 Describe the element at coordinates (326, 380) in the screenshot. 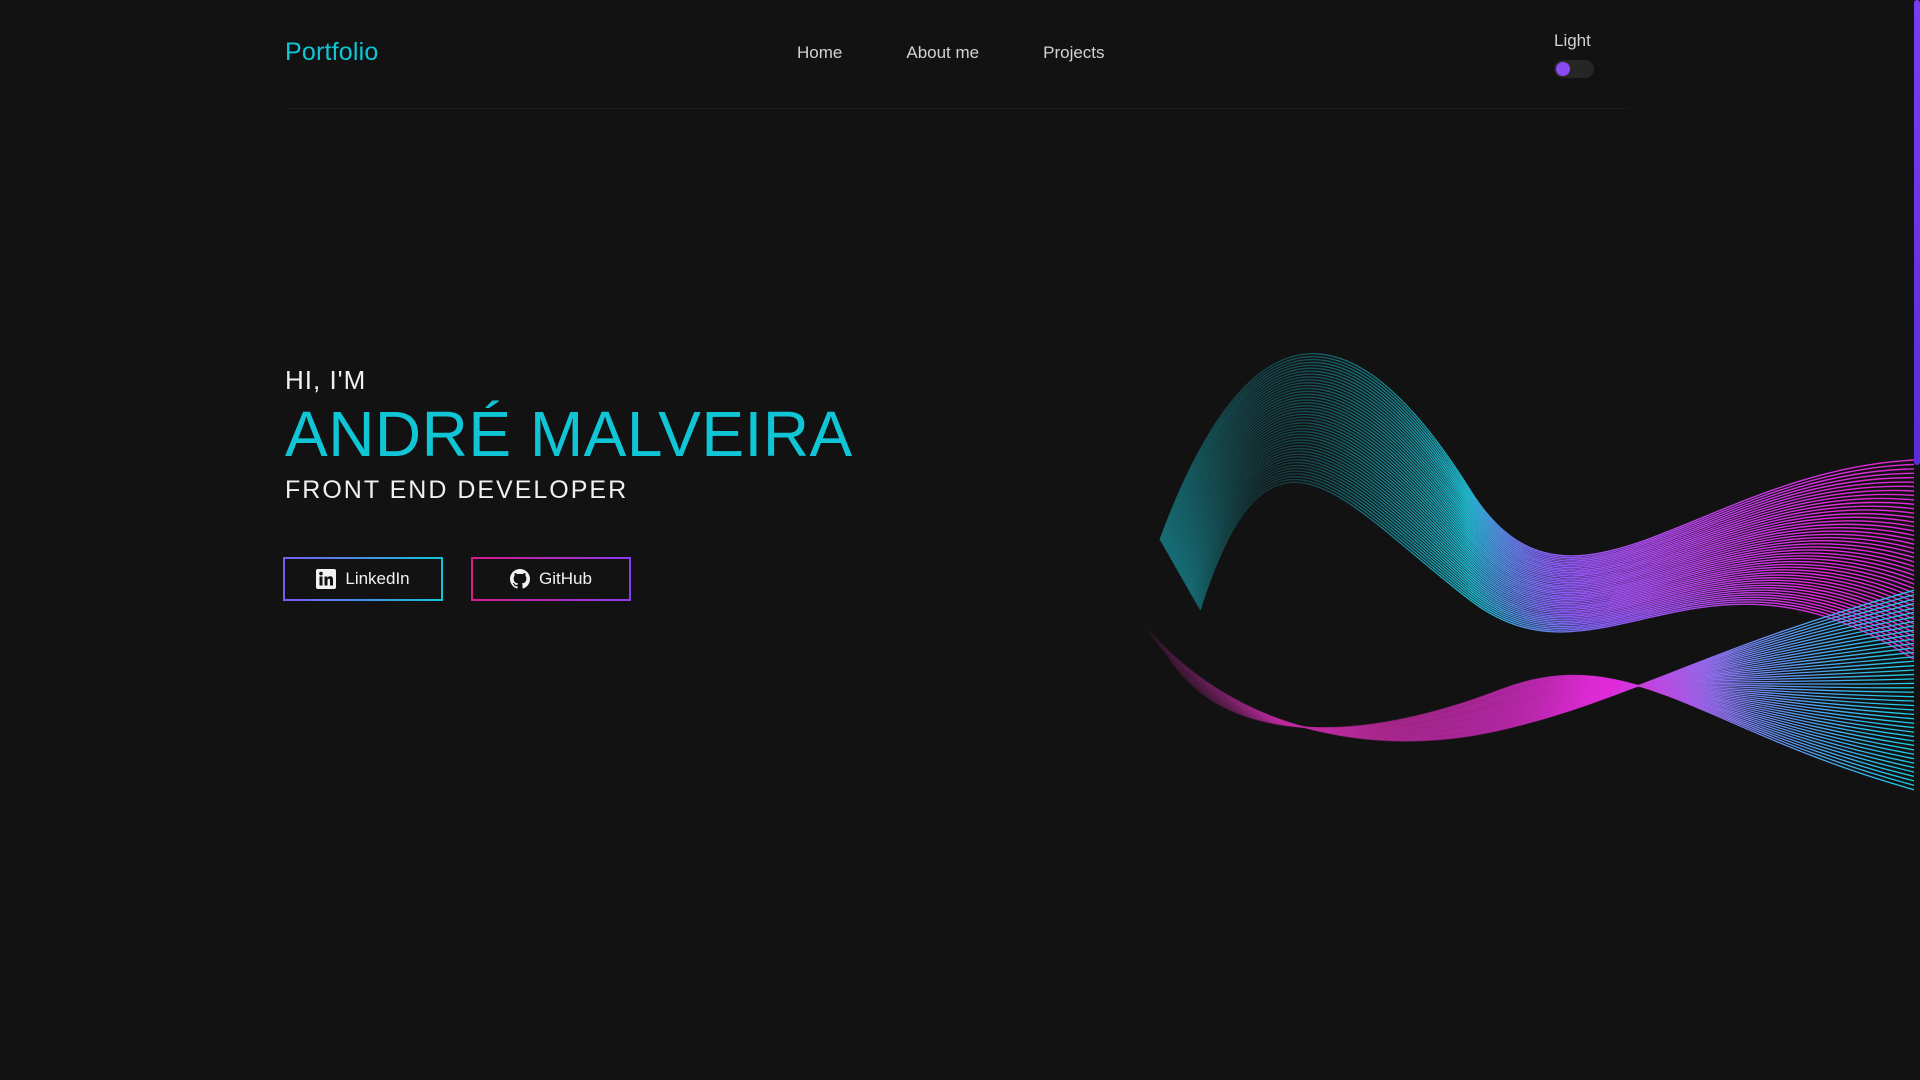

I see `hero-greeting: HI, I'M` at that location.